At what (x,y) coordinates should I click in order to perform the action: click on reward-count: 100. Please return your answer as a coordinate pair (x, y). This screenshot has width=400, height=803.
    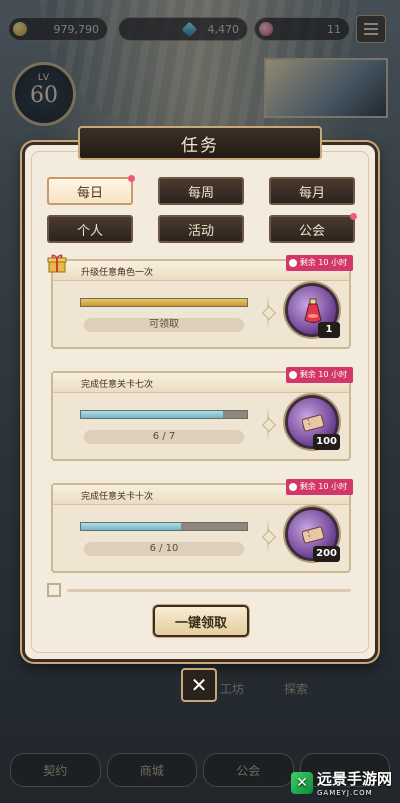
    Looking at the image, I should click on (326, 442).